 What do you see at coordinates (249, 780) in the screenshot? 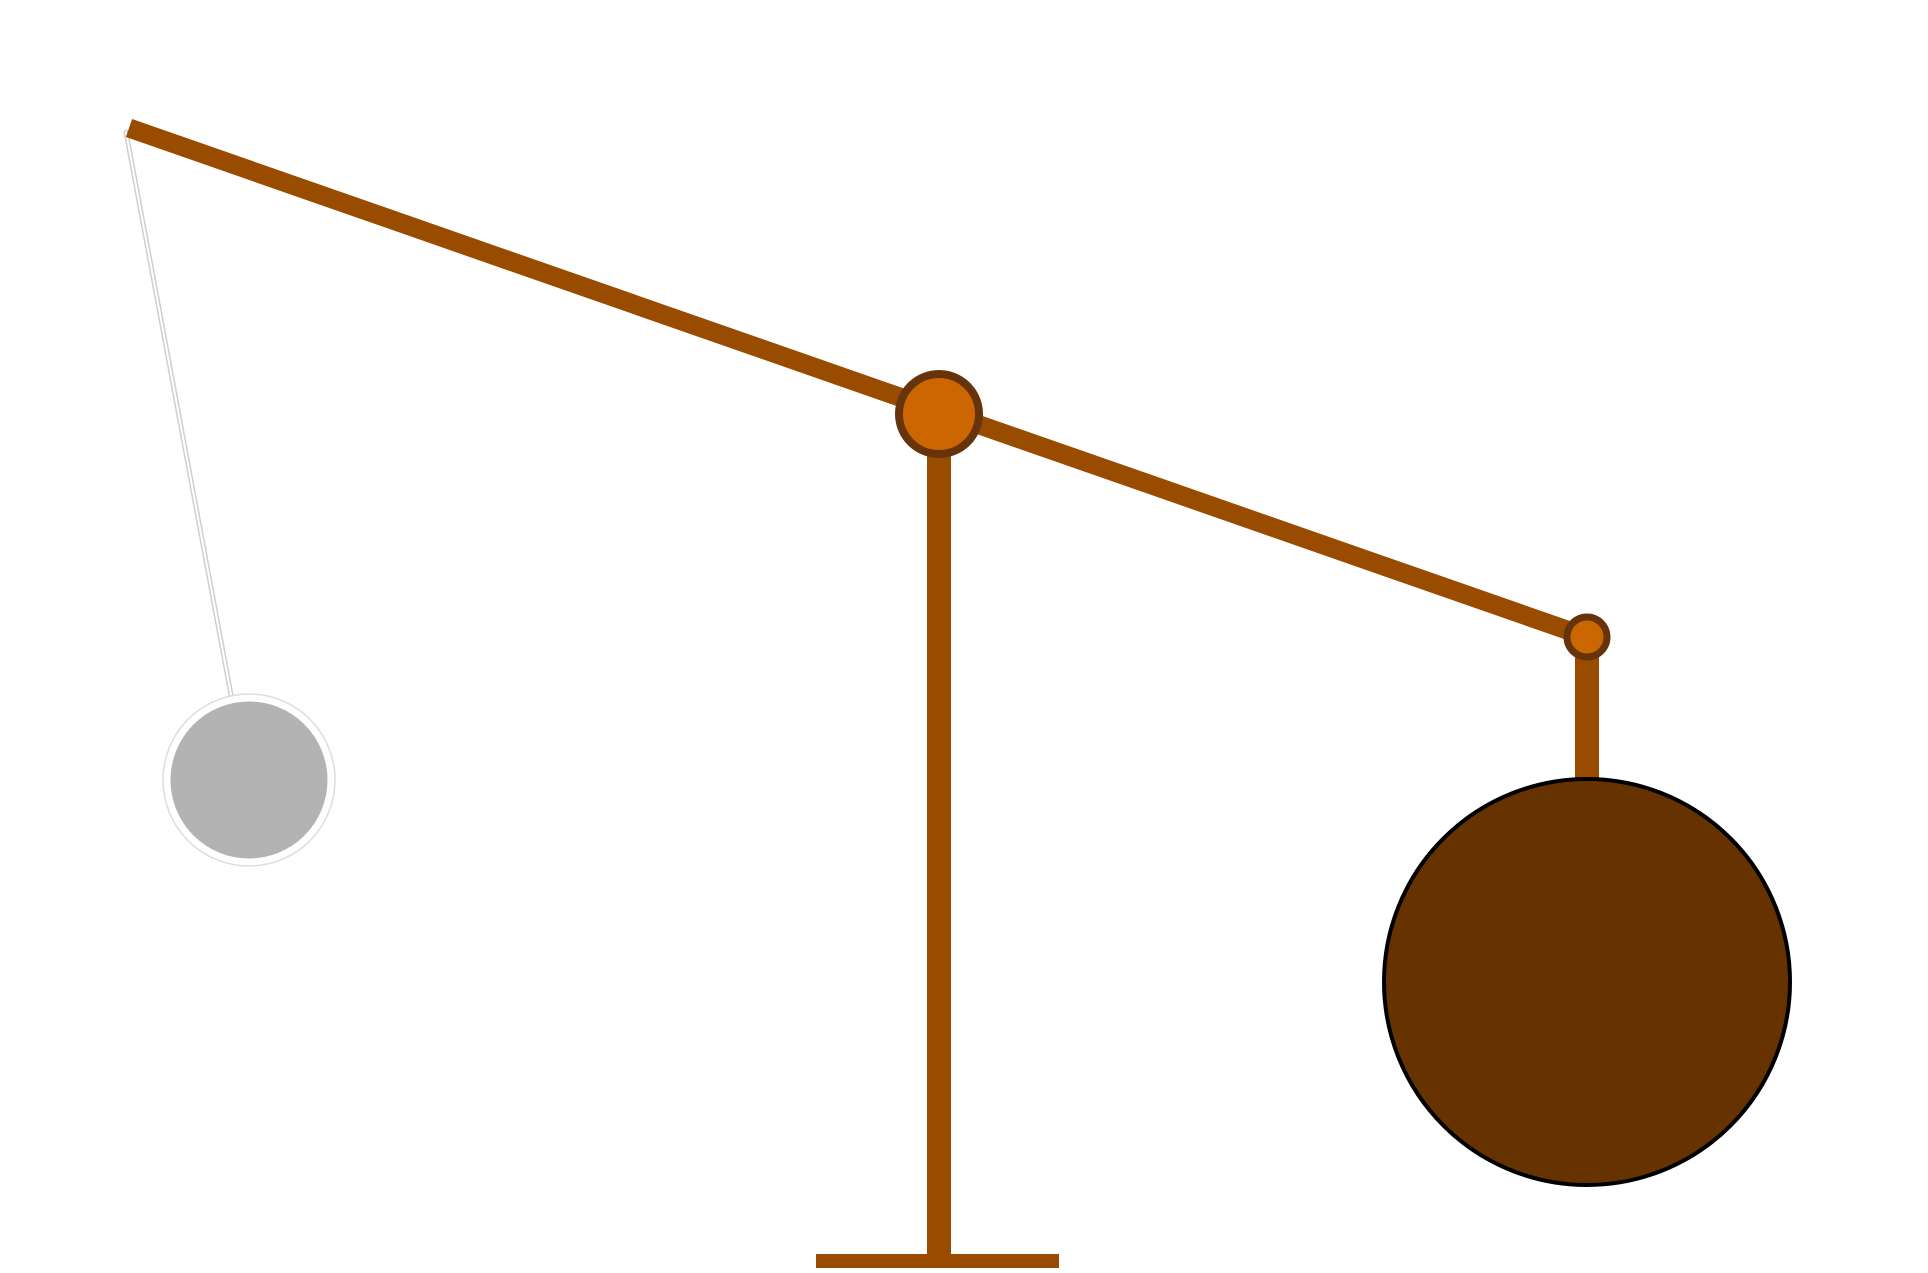
I see `pendulum-bob-icon` at bounding box center [249, 780].